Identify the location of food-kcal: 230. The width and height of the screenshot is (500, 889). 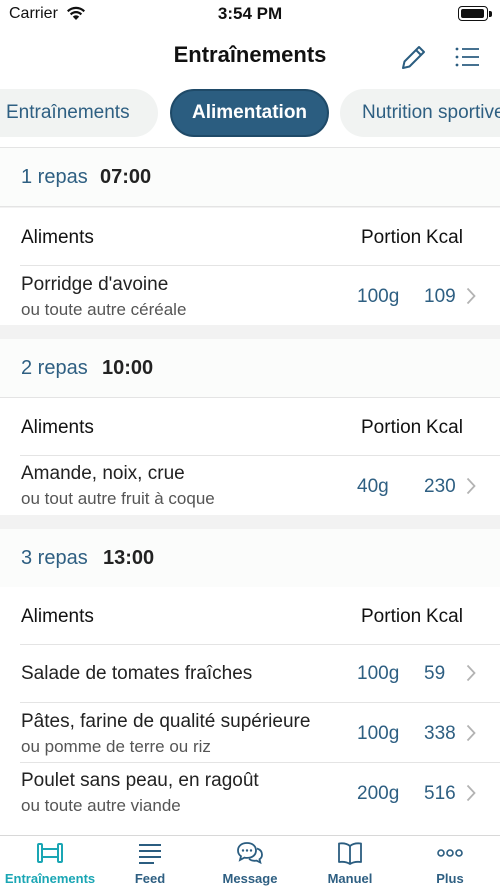
(440, 486).